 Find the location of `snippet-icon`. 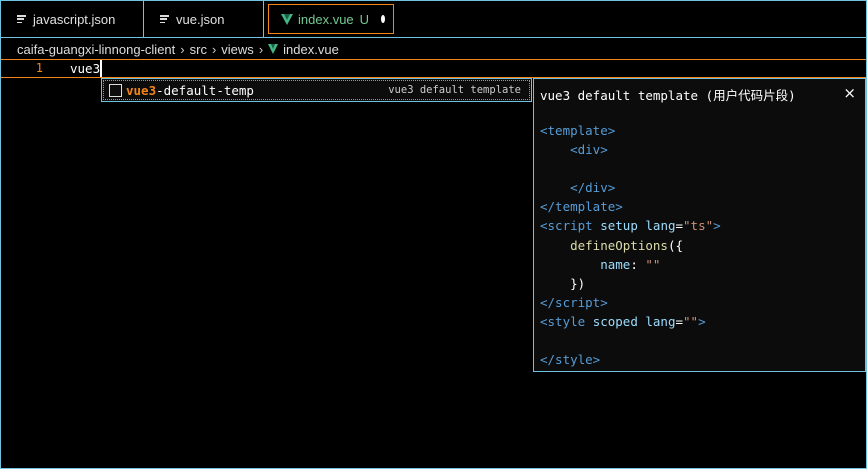

snippet-icon is located at coordinates (115, 90).